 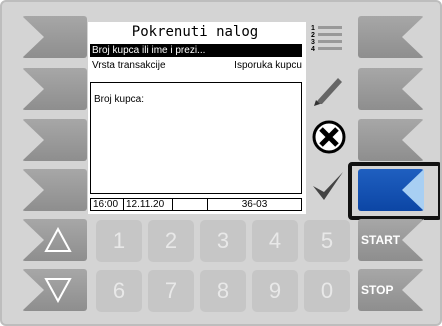 I want to click on status-date: 12.11.20, so click(x=148, y=204).